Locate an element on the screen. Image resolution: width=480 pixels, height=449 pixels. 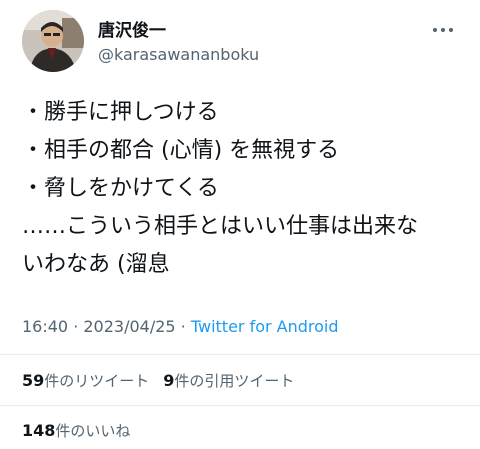
avatar is located at coordinates (53, 41).